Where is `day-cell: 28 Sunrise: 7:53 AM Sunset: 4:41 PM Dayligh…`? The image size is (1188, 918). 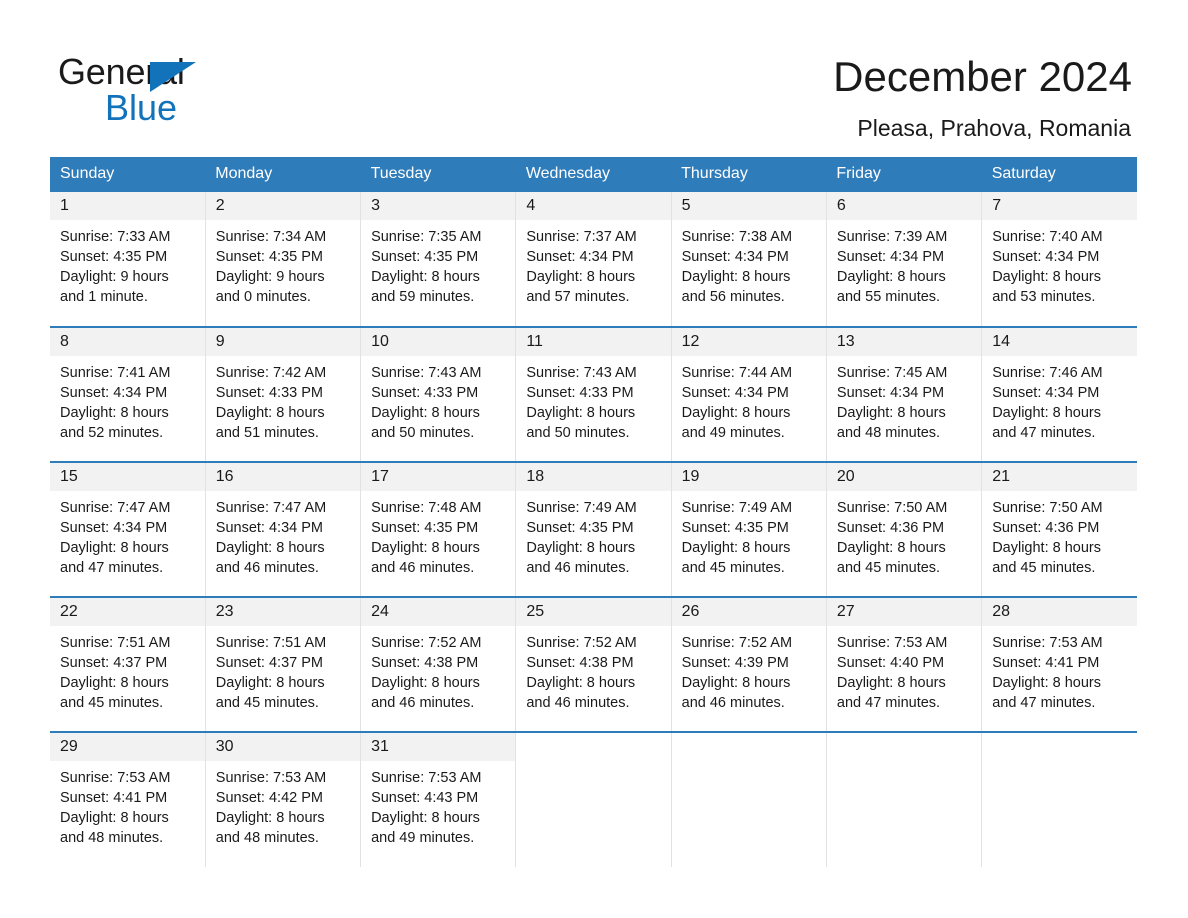 day-cell: 28 Sunrise: 7:53 AM Sunset: 4:41 PM Dayligh… is located at coordinates (1059, 664).